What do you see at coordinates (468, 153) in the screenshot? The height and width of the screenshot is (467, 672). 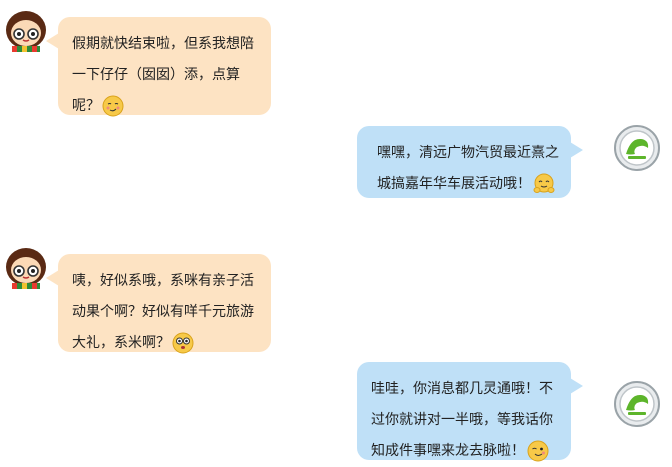 I see `message-line: 嘿嘿，清远广物汽贸最近熹之` at bounding box center [468, 153].